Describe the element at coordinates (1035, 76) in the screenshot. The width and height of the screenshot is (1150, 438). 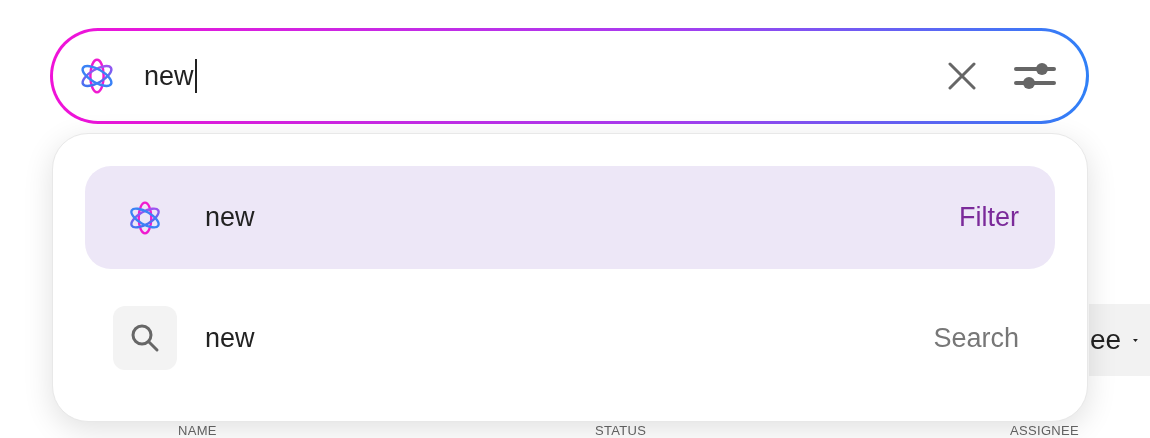
I see `sliders-icon` at that location.